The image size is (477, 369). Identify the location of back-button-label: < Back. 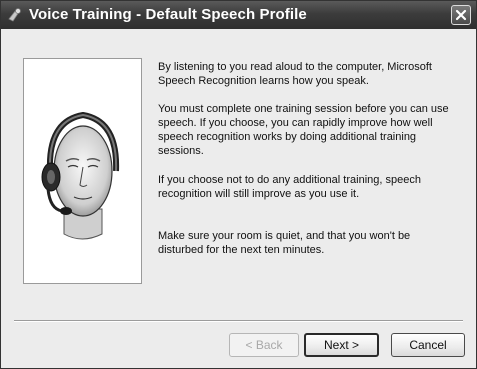
(264, 345).